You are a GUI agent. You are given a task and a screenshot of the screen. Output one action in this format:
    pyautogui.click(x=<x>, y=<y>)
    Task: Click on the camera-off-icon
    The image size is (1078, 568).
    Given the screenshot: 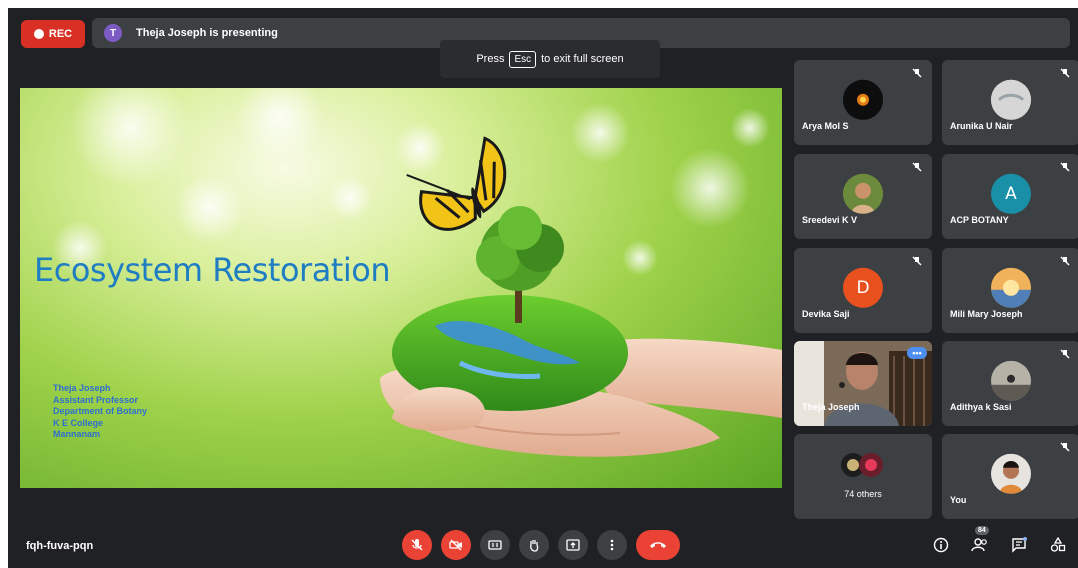 What is the action you would take?
    pyautogui.click(x=455, y=545)
    